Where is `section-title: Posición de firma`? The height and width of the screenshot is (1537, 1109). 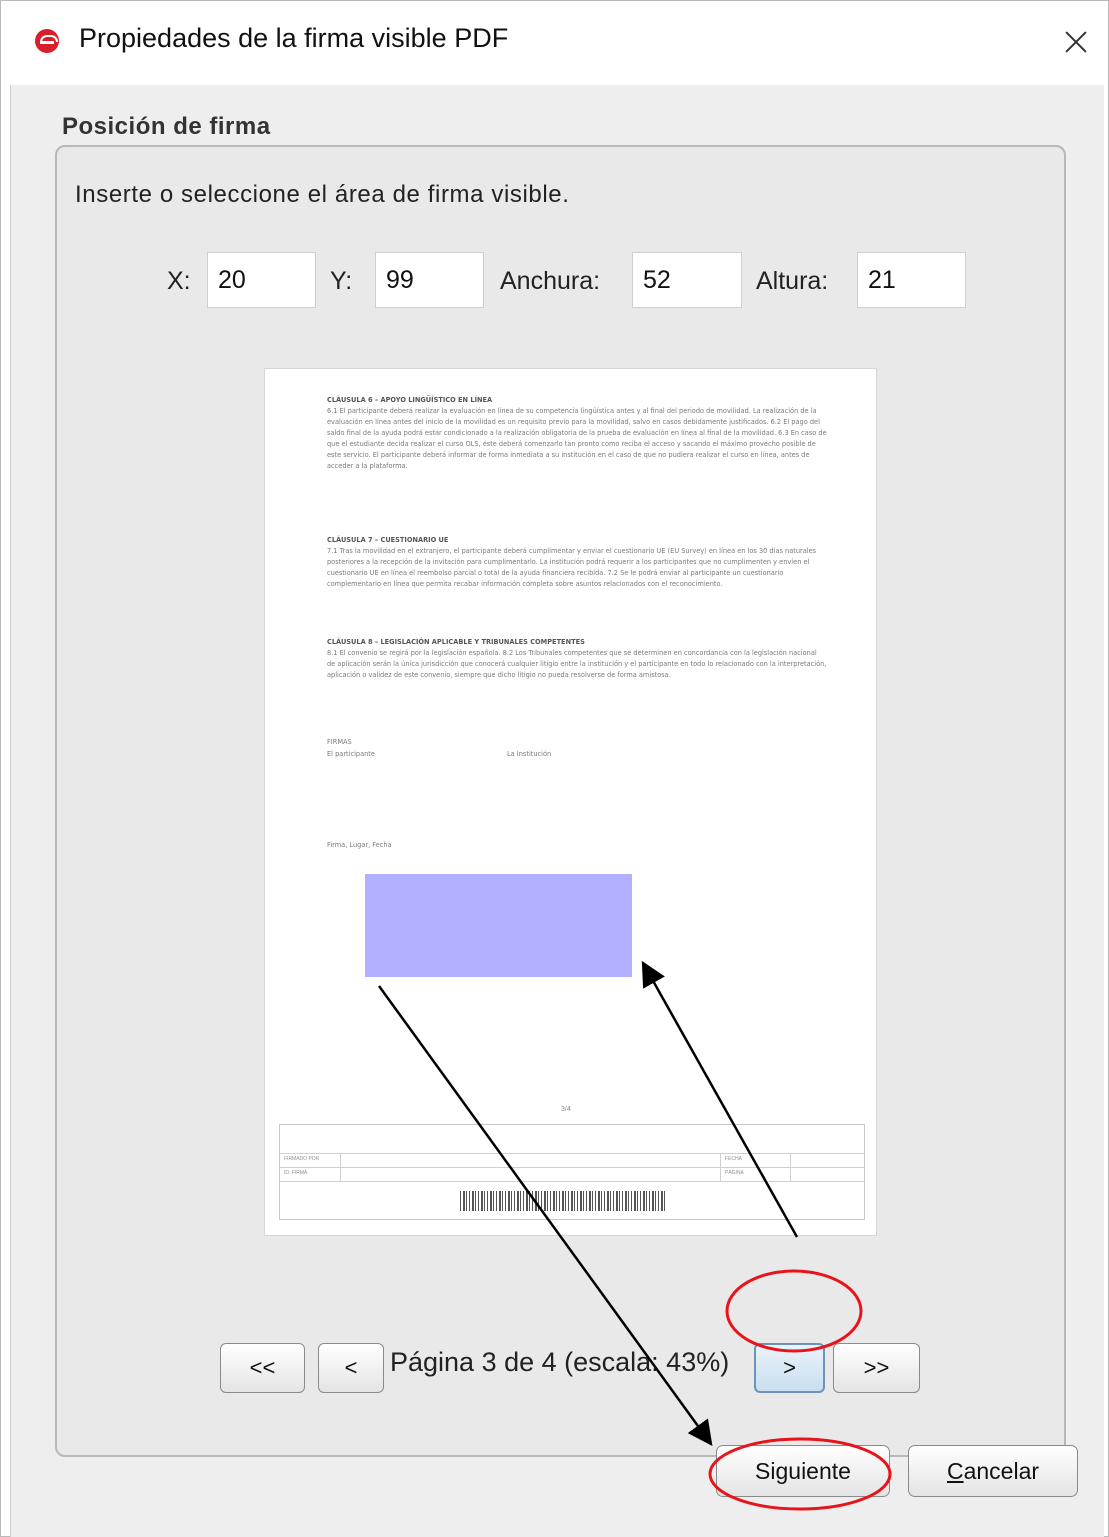
section-title: Posición de firma is located at coordinates (166, 126).